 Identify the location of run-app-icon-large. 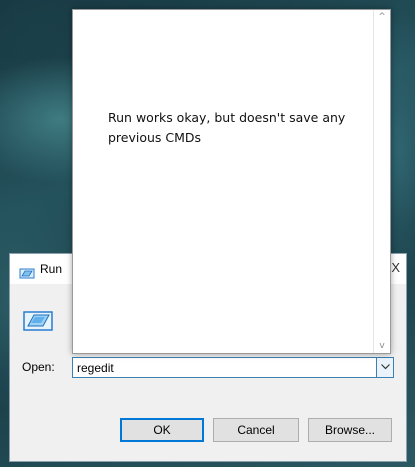
(38, 321).